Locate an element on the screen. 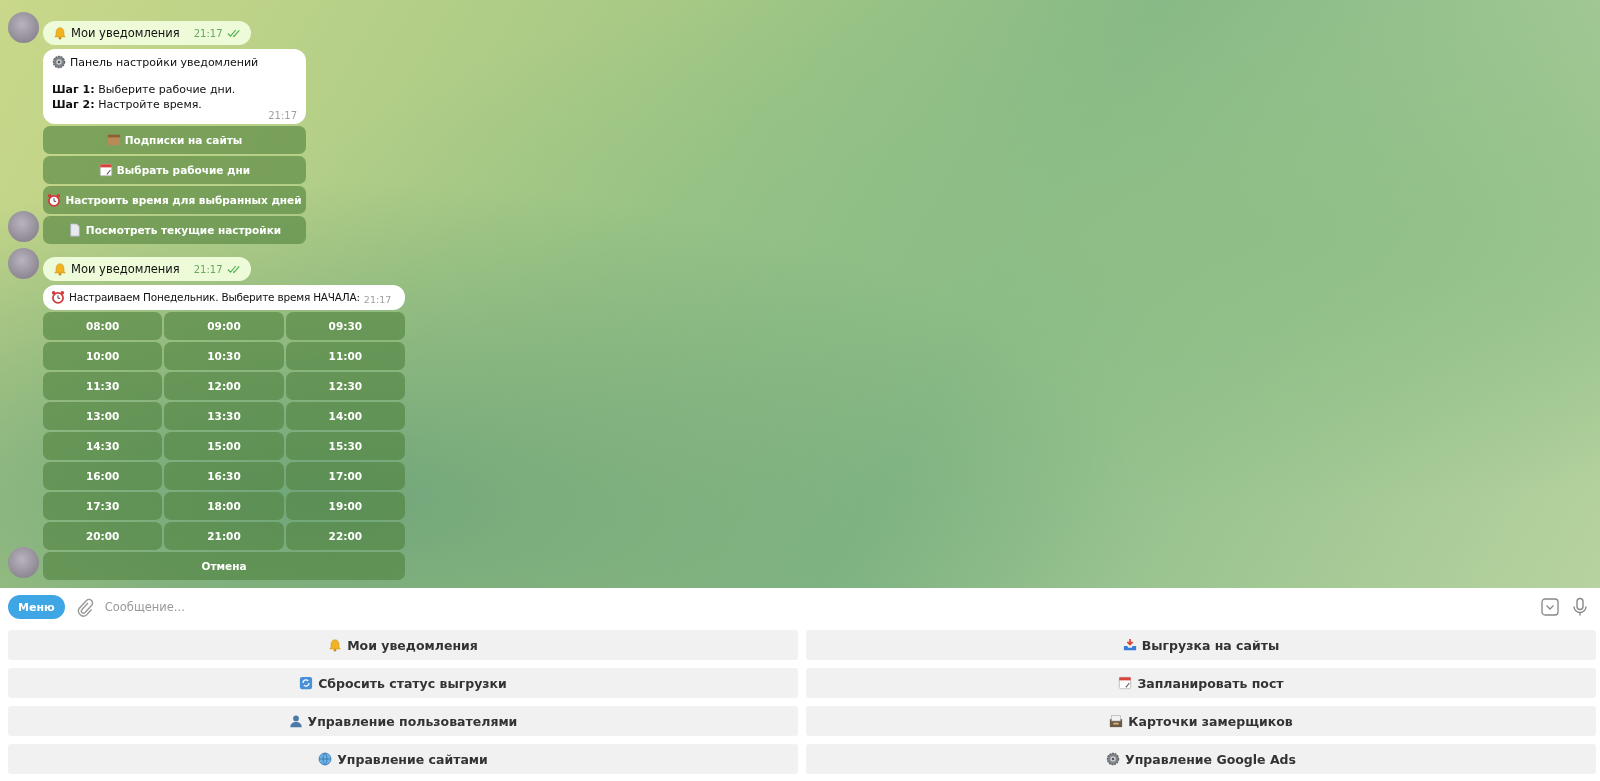 This screenshot has height=781, width=1600. inline-button: Подписки на сайты is located at coordinates (174, 140).